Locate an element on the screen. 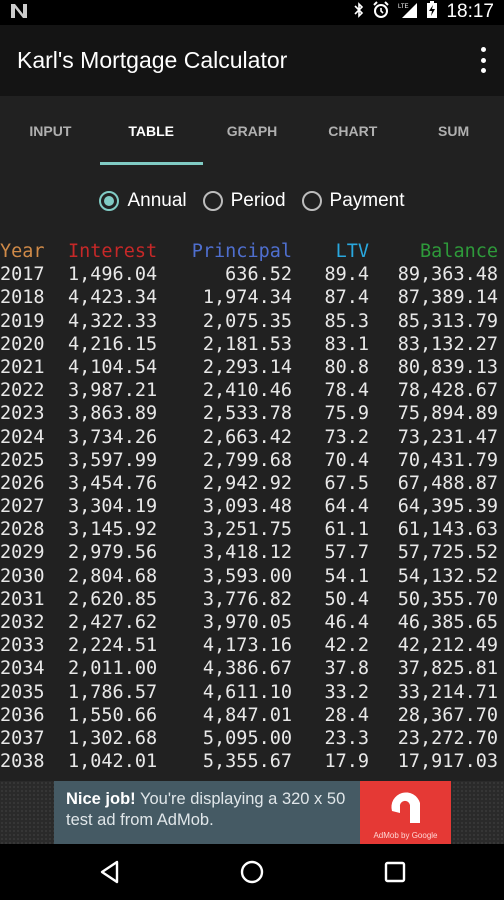 The height and width of the screenshot is (900, 504). cell-ltv: 42.2 is located at coordinates (346, 646).